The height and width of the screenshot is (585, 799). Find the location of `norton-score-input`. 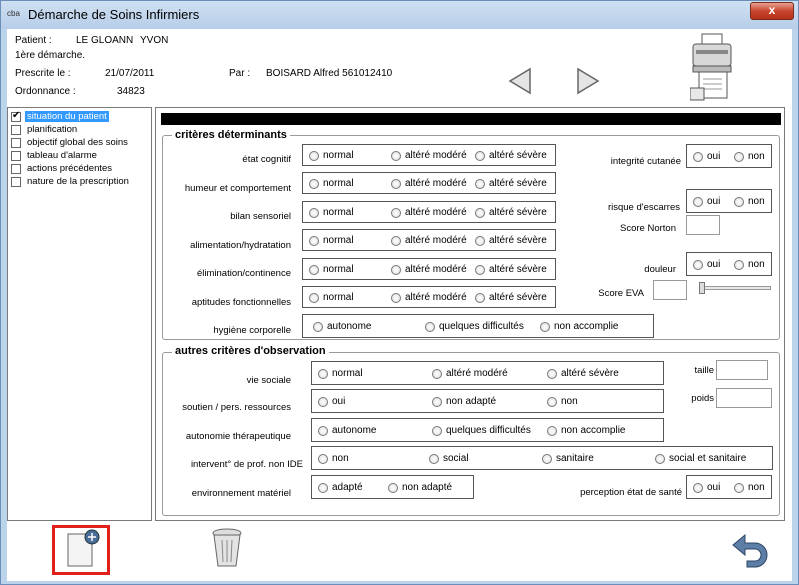

norton-score-input is located at coordinates (703, 225).